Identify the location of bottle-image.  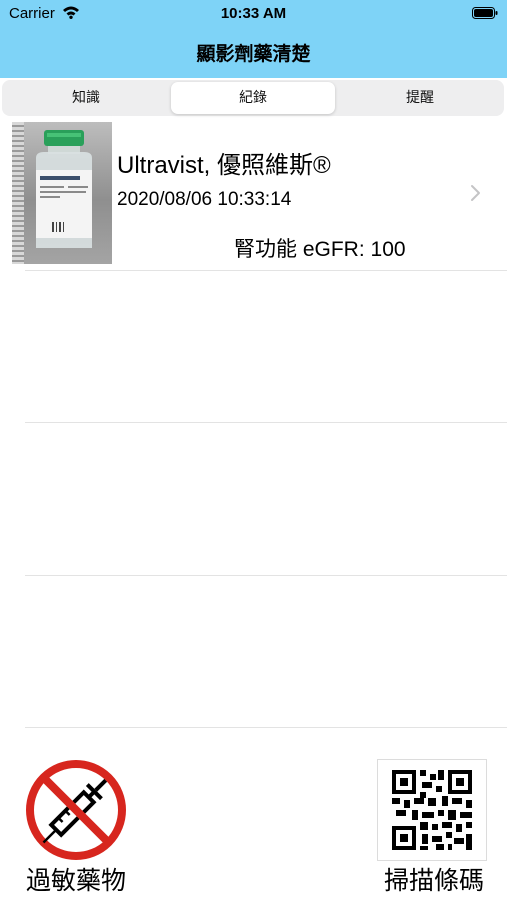
(64, 189).